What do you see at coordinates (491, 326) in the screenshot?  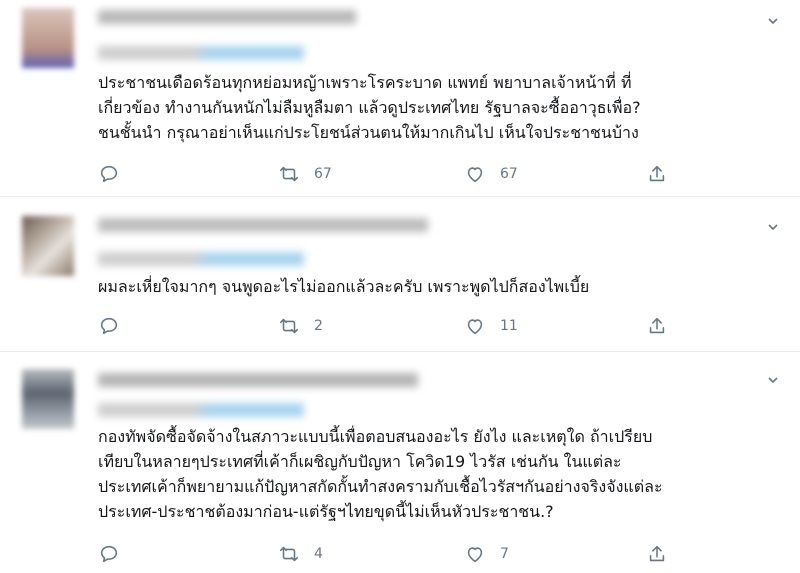 I see `like-button: 11` at bounding box center [491, 326].